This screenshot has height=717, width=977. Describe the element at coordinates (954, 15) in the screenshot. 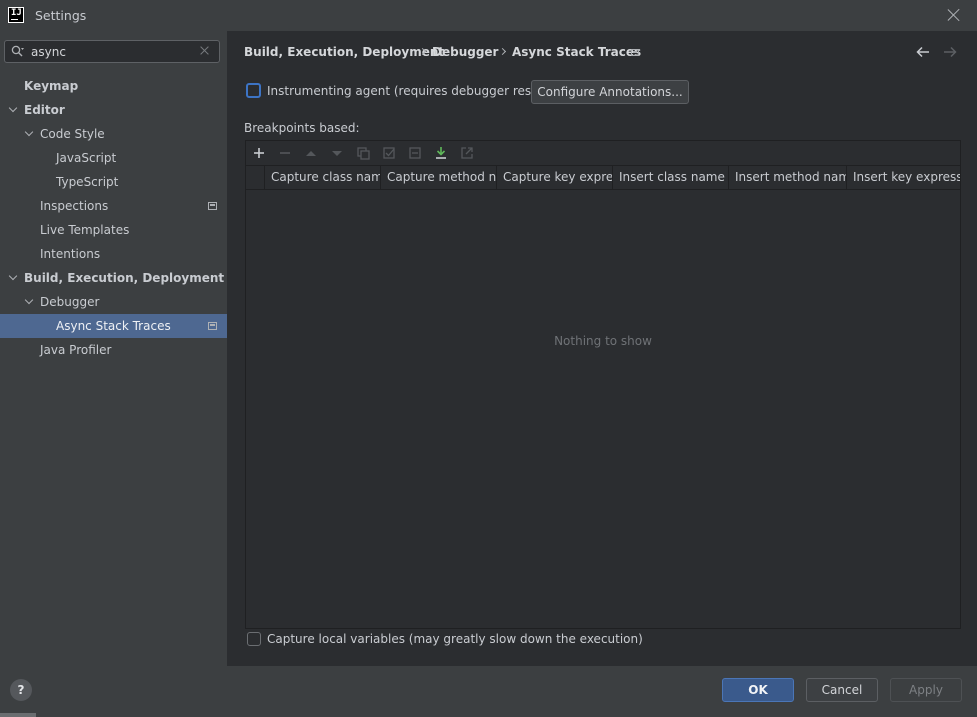

I see `close-icon` at that location.